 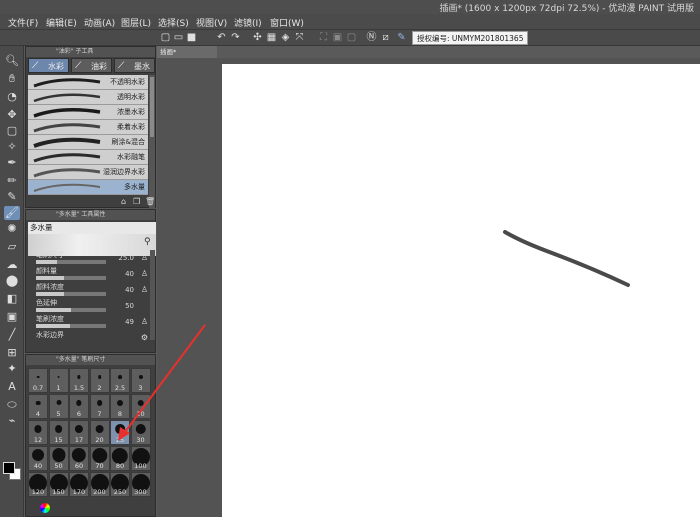 I want to click on arrow-shaft, so click(x=163, y=380).